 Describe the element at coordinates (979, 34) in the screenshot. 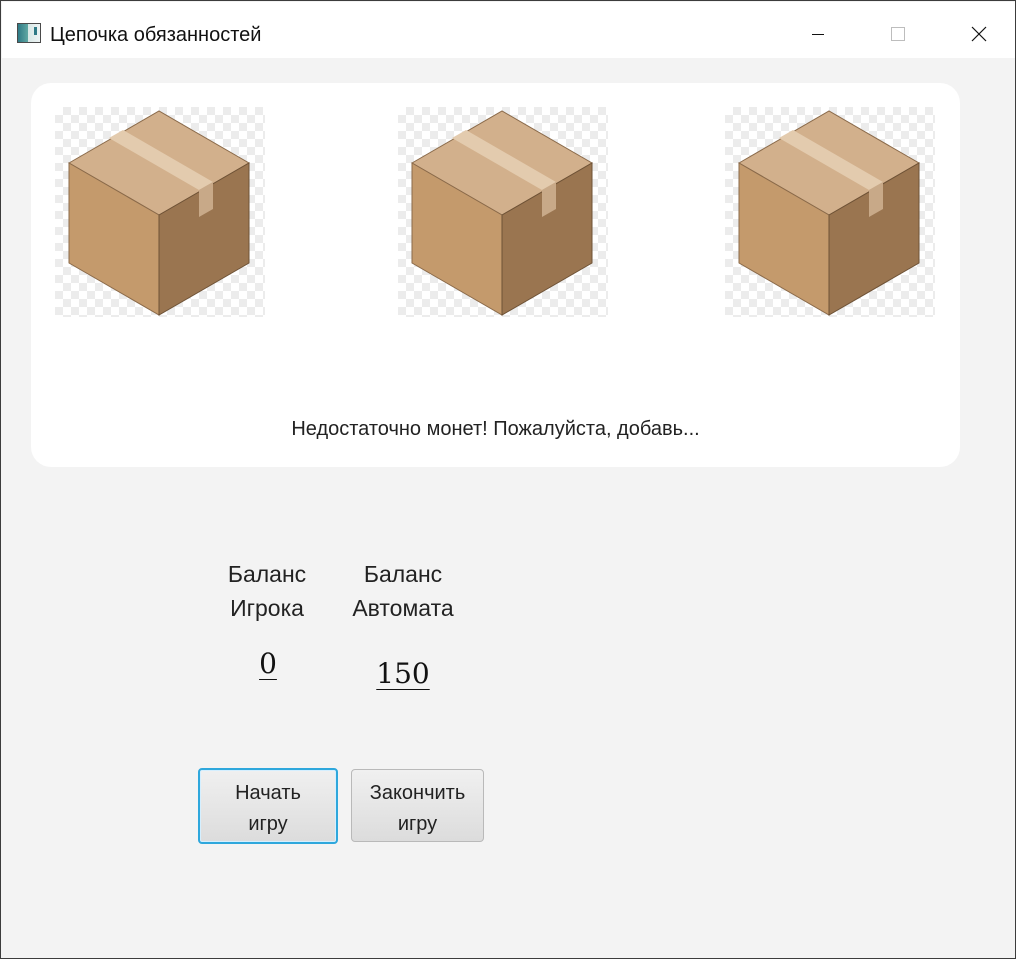

I see `close-icon` at that location.